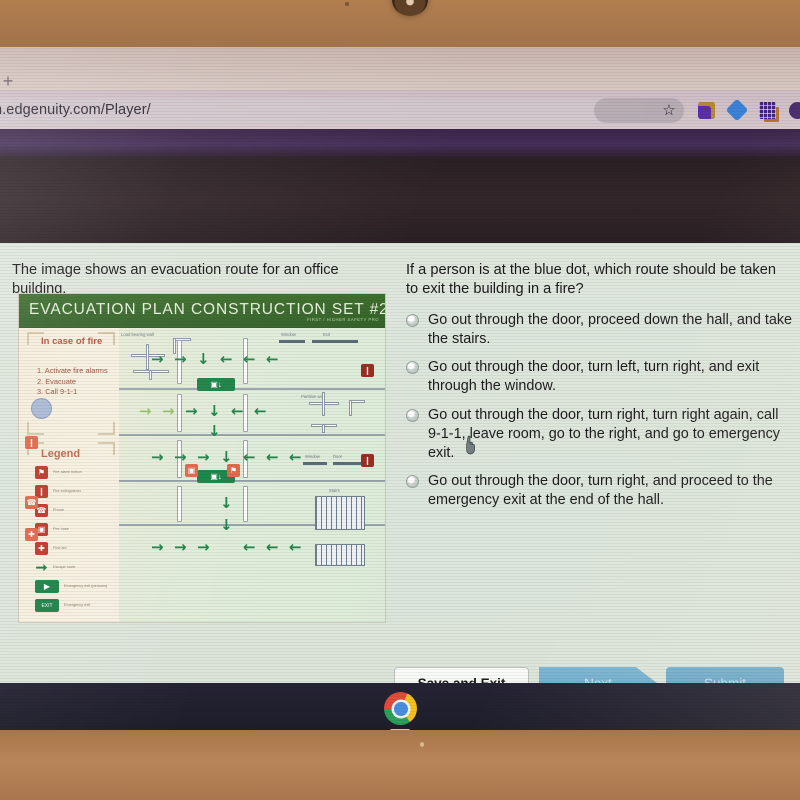 This screenshot has width=800, height=800. What do you see at coordinates (794, 110) in the screenshot?
I see `profile-avatar-icon` at bounding box center [794, 110].